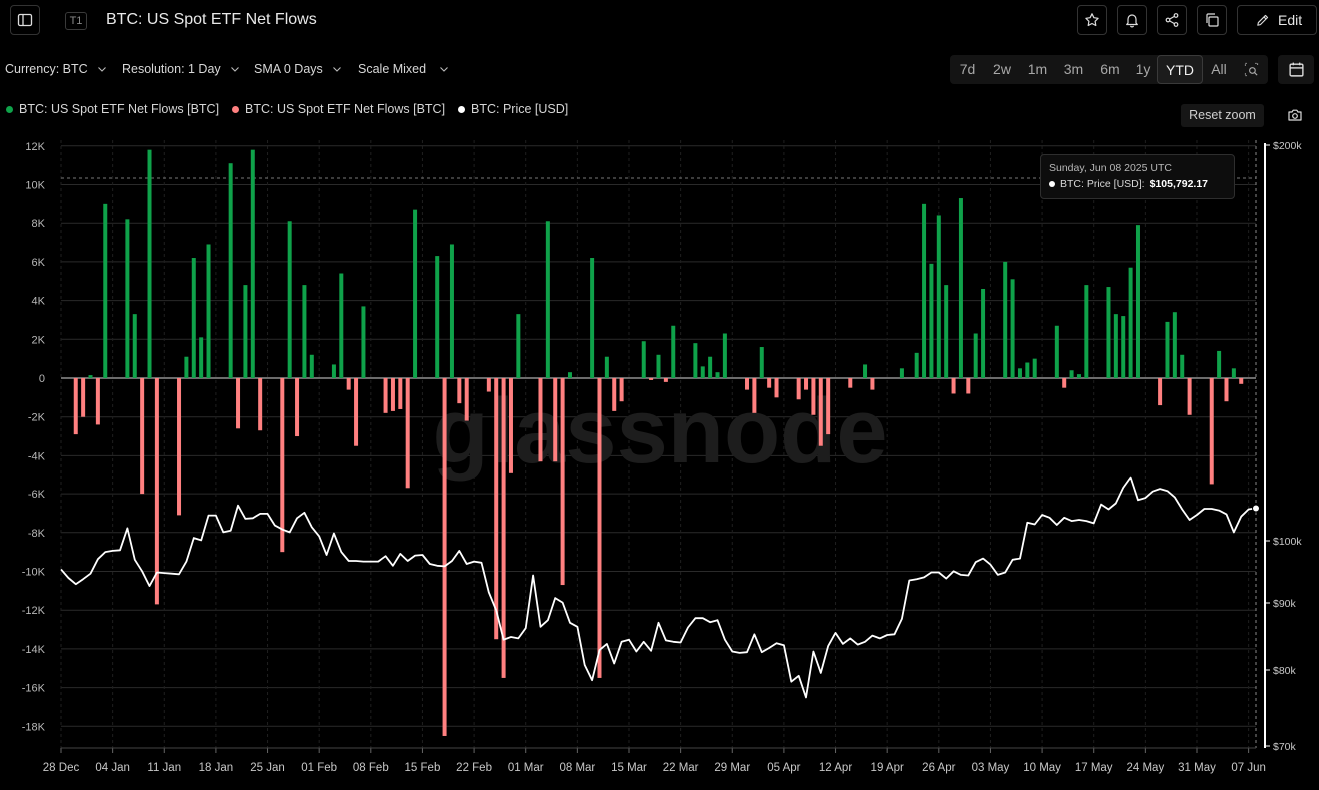  I want to click on range-1m: 1m, so click(1037, 69).